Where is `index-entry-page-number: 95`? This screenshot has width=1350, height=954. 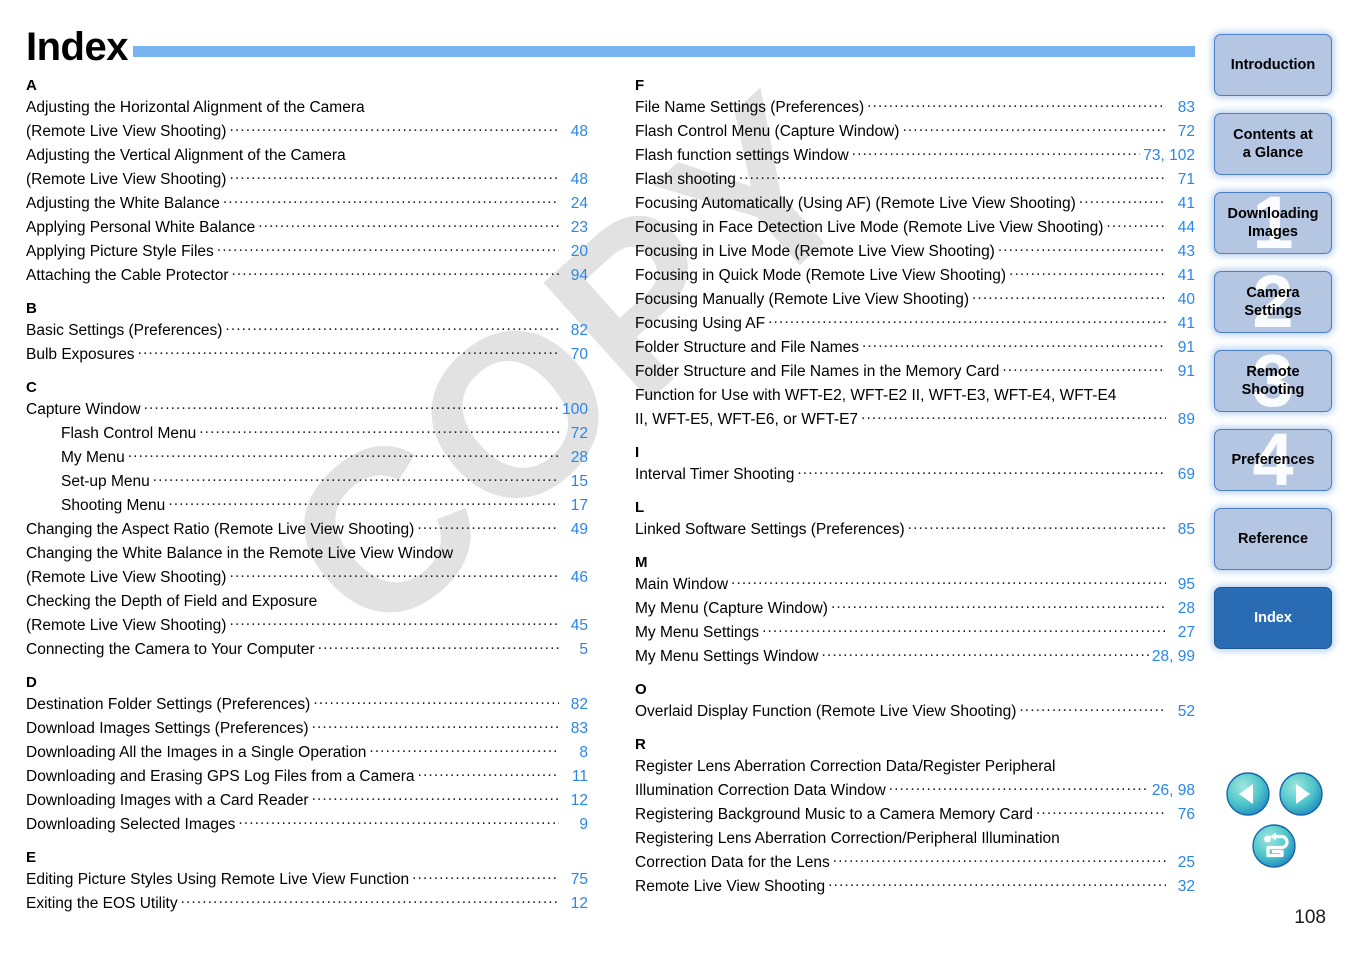 index-entry-page-number: 95 is located at coordinates (1182, 585).